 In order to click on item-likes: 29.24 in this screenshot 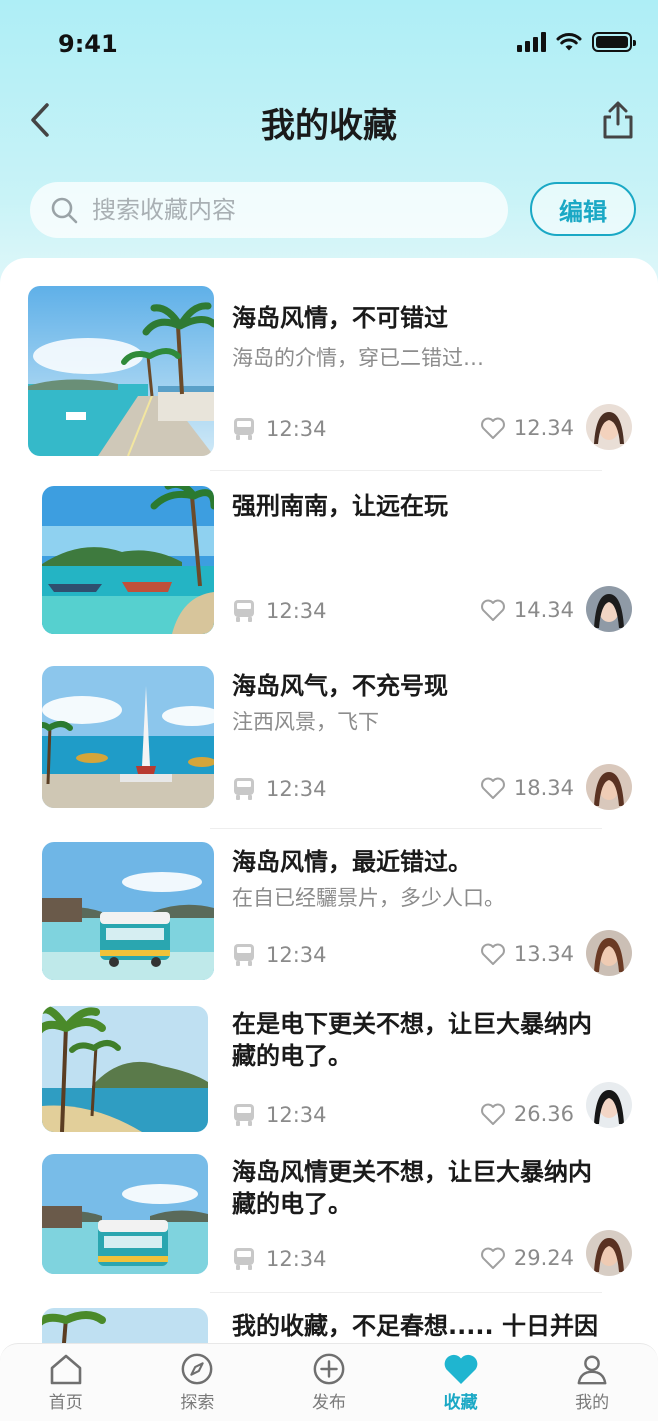, I will do `click(527, 1258)`.